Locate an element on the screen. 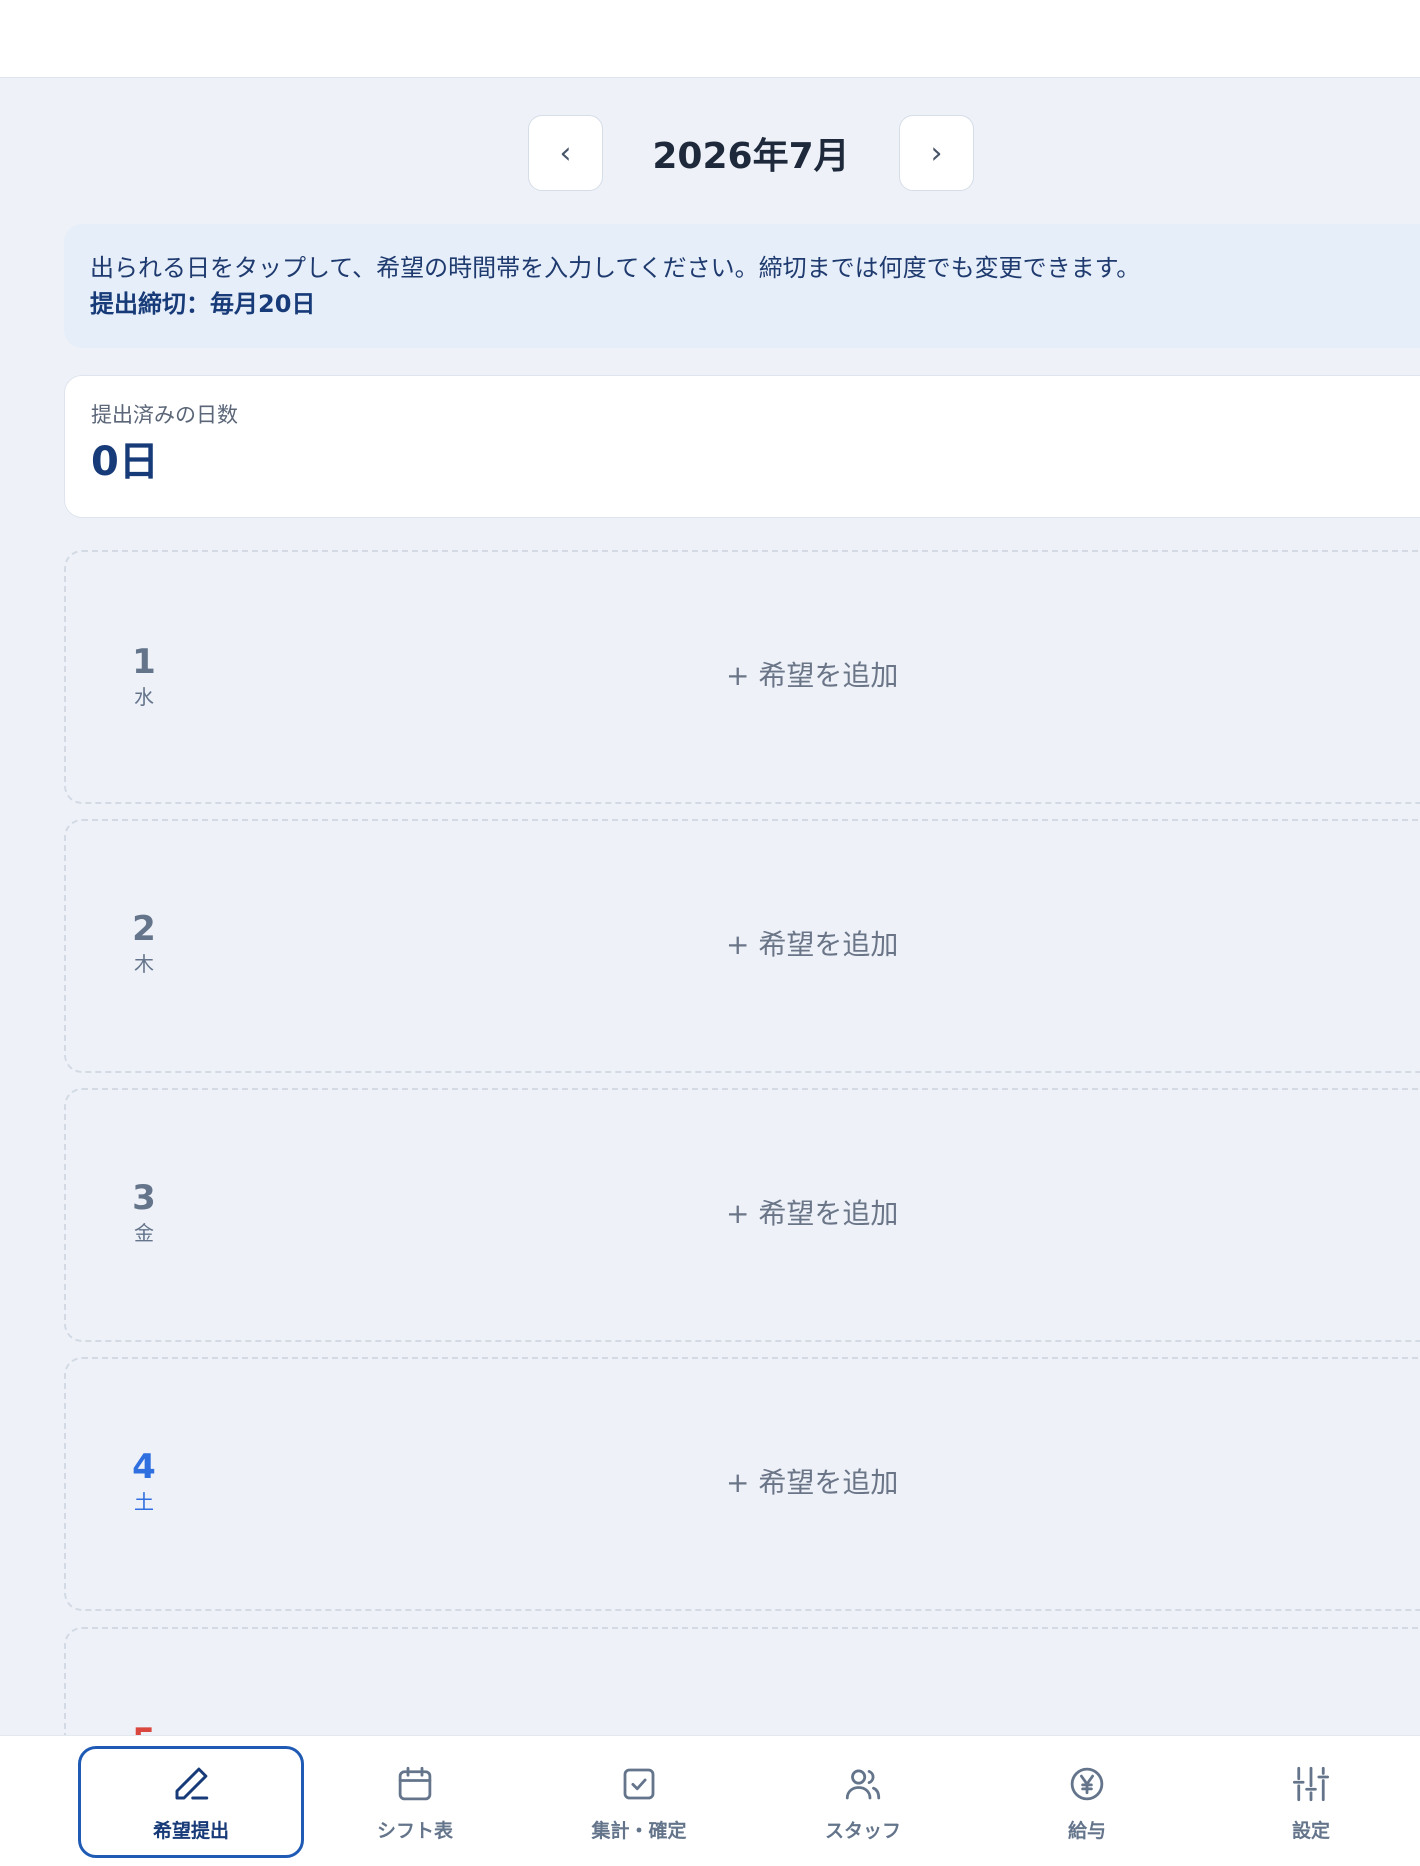 The height and width of the screenshot is (1866, 1420). tab-salary: 給与 is located at coordinates (1087, 1802).